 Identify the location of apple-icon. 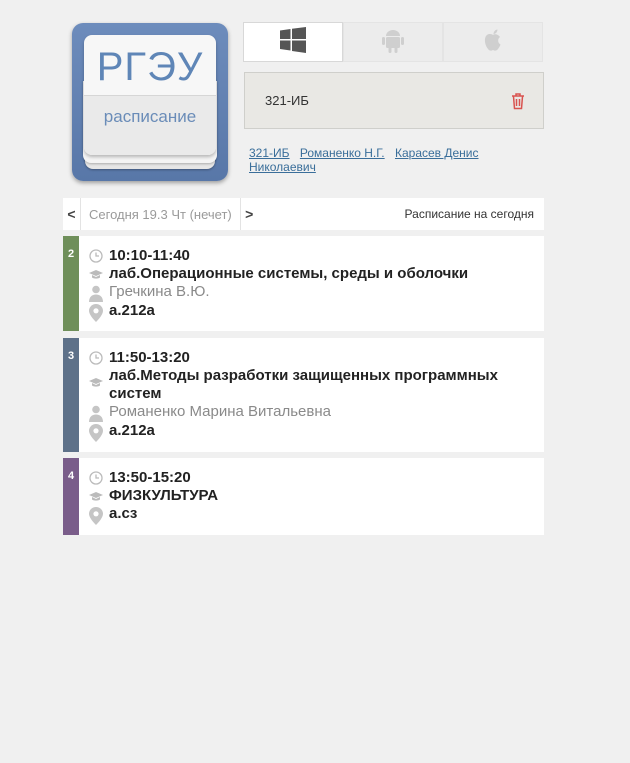
(493, 42).